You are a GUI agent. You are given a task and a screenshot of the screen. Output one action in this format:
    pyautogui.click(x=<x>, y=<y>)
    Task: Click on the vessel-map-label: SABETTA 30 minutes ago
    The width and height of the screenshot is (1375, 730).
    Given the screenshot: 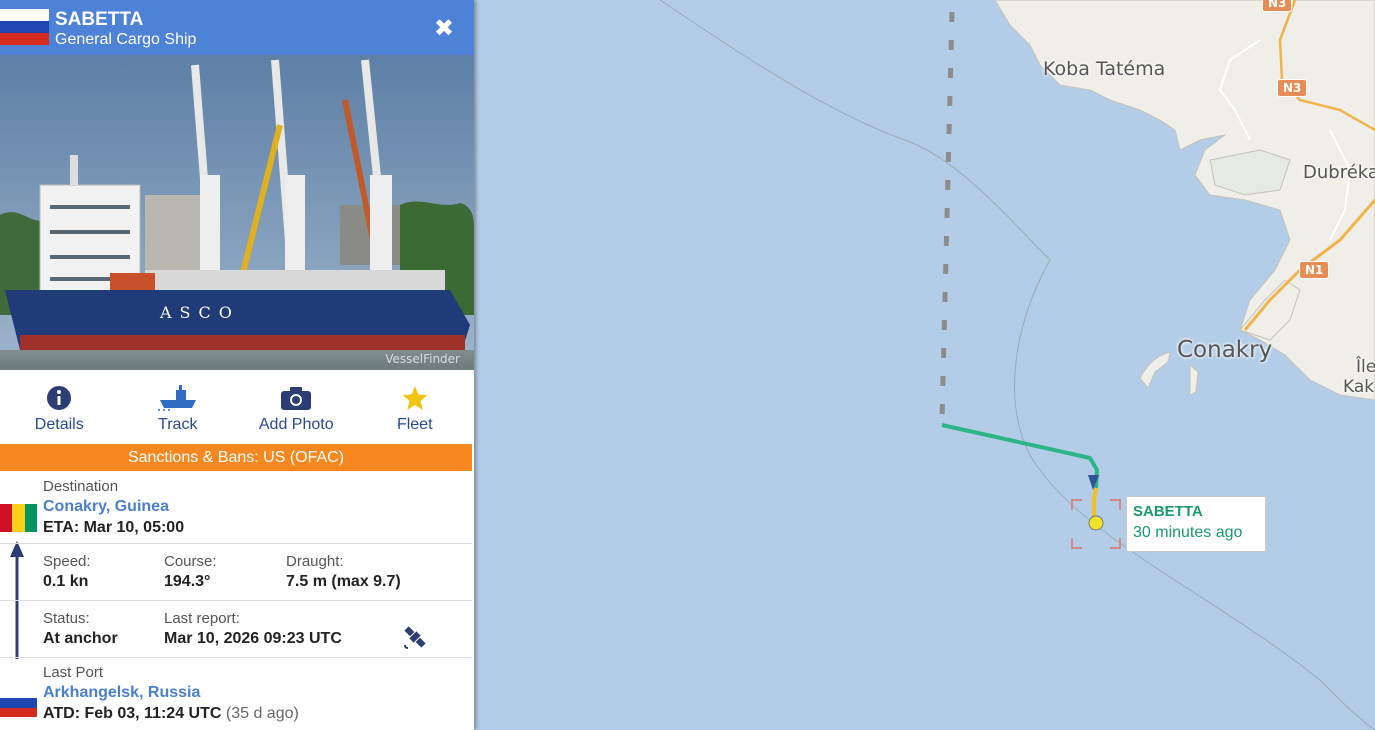 What is the action you would take?
    pyautogui.click(x=1196, y=524)
    